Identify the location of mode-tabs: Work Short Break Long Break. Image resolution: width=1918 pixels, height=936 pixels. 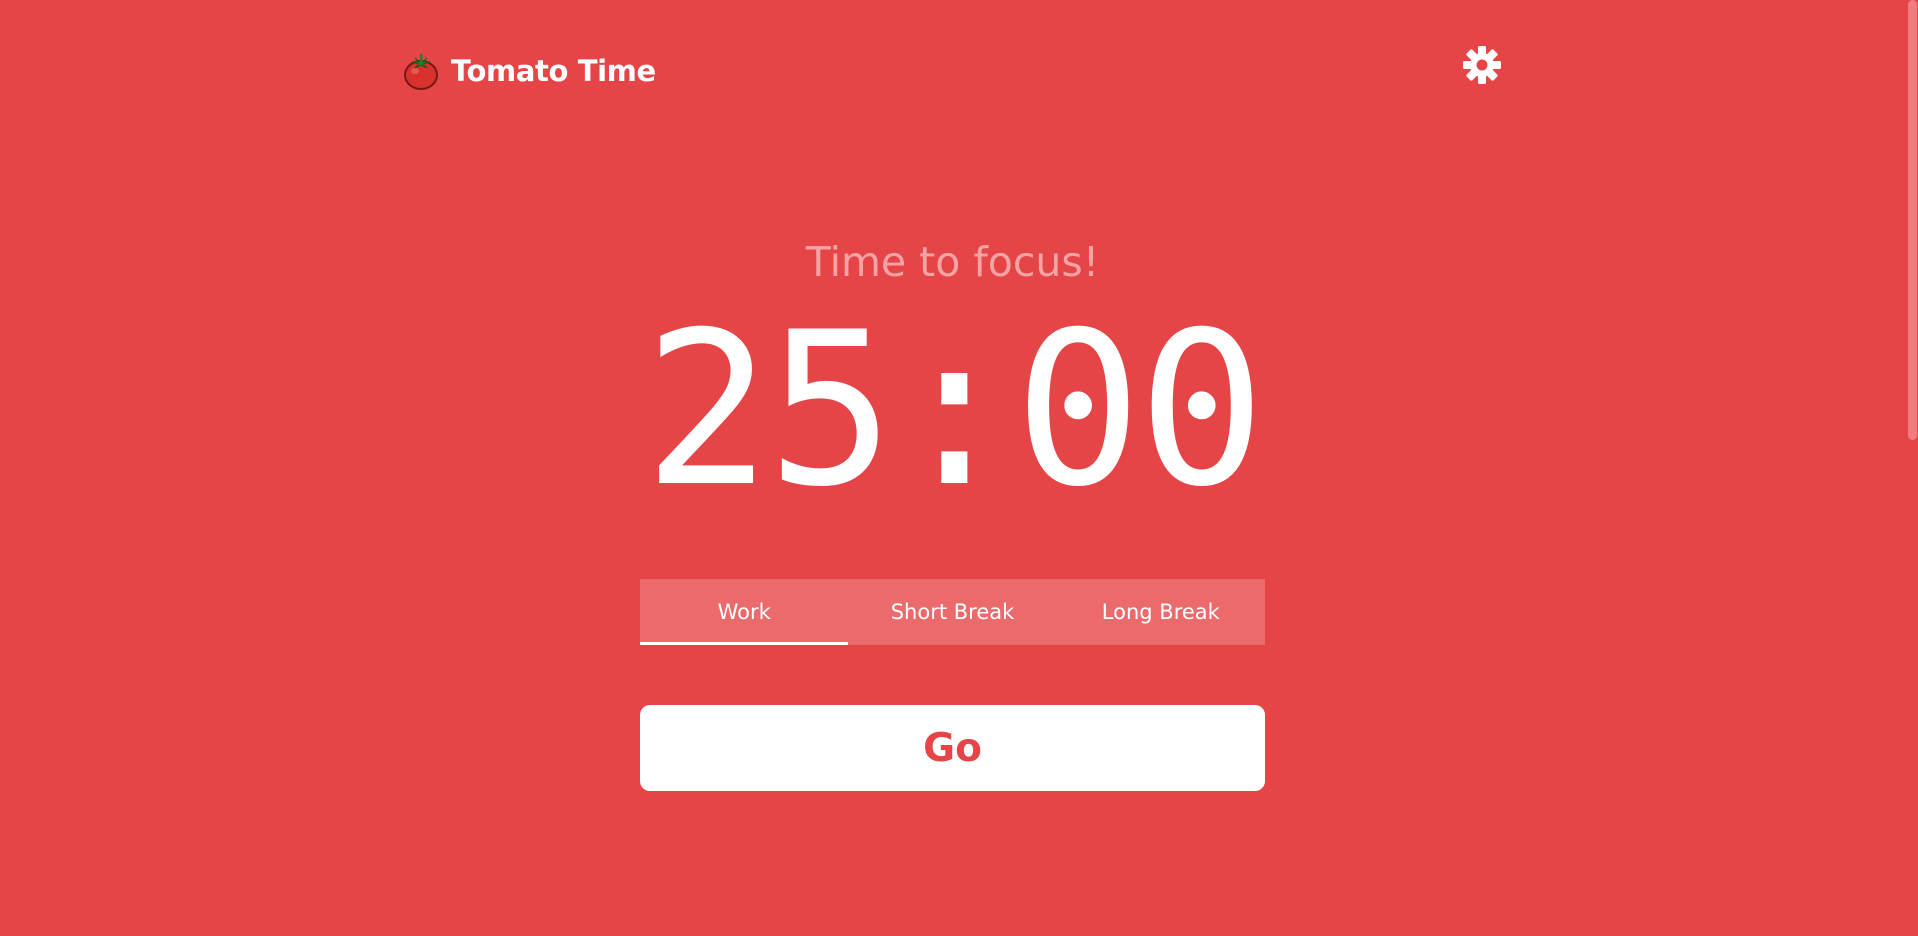
(952, 612).